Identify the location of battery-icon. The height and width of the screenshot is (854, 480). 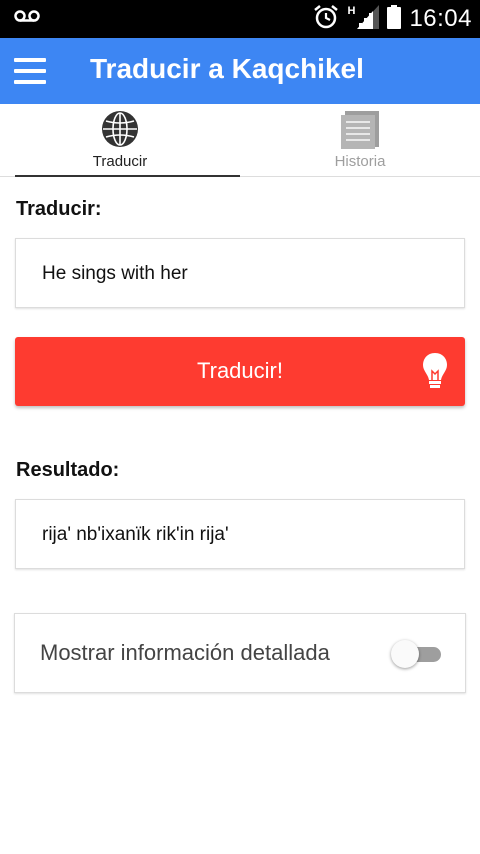
(394, 19).